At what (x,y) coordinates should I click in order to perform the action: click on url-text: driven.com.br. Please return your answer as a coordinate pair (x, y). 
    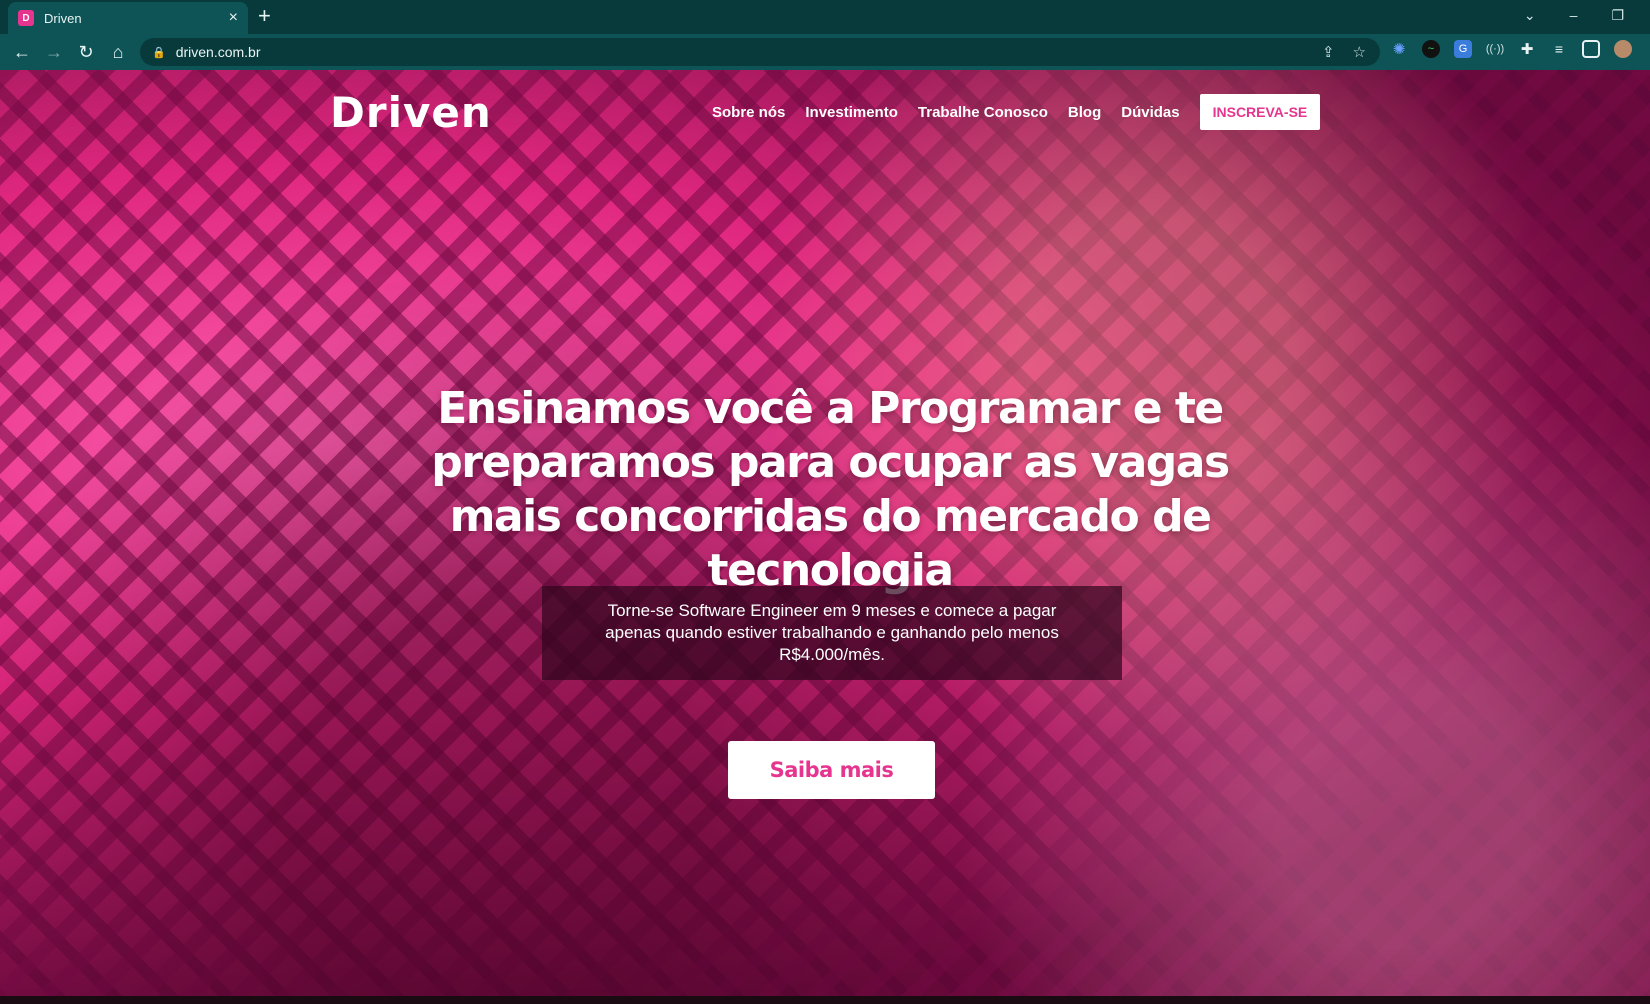
    Looking at the image, I should click on (218, 52).